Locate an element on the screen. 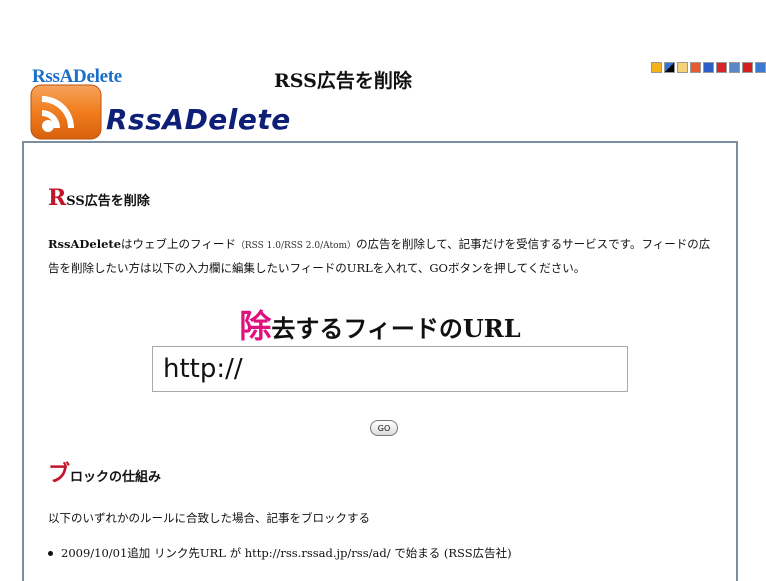 This screenshot has width=766, height=581. heading-initial: 除 is located at coordinates (255, 326).